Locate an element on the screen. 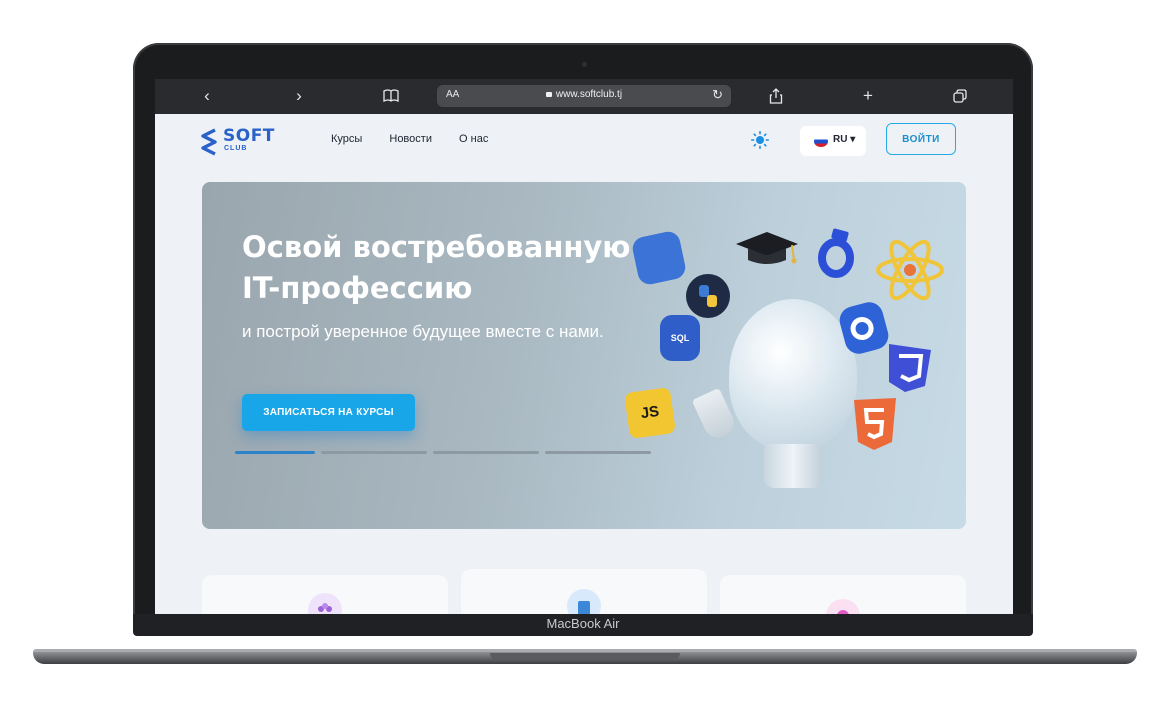  url-text: www.softclub.tj is located at coordinates (589, 94).